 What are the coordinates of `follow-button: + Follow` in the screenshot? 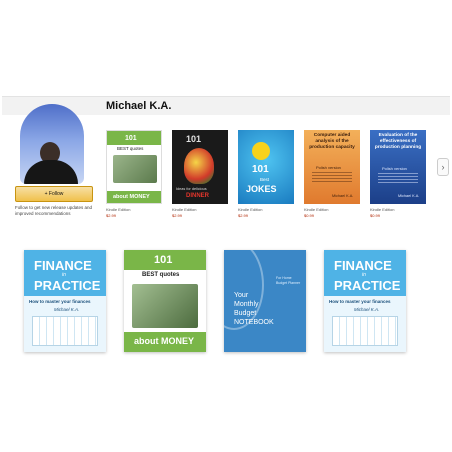 It's located at (54, 194).